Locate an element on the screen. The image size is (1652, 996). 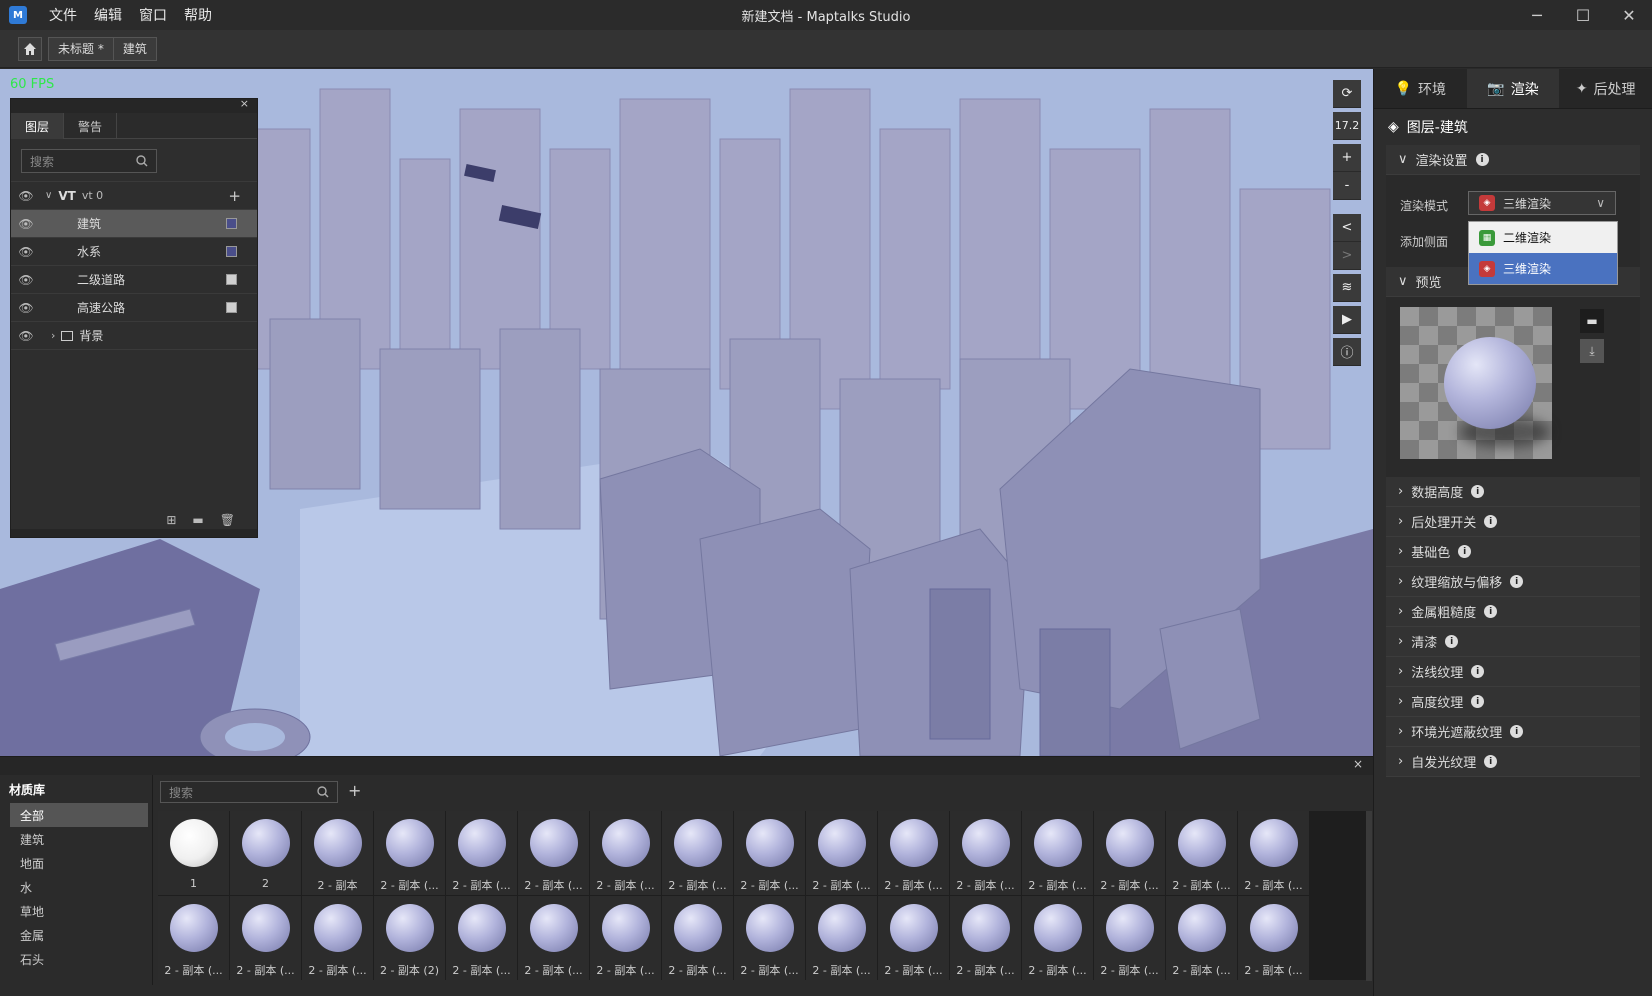
option-2d: ▦ 二维渲染 is located at coordinates (1543, 237).